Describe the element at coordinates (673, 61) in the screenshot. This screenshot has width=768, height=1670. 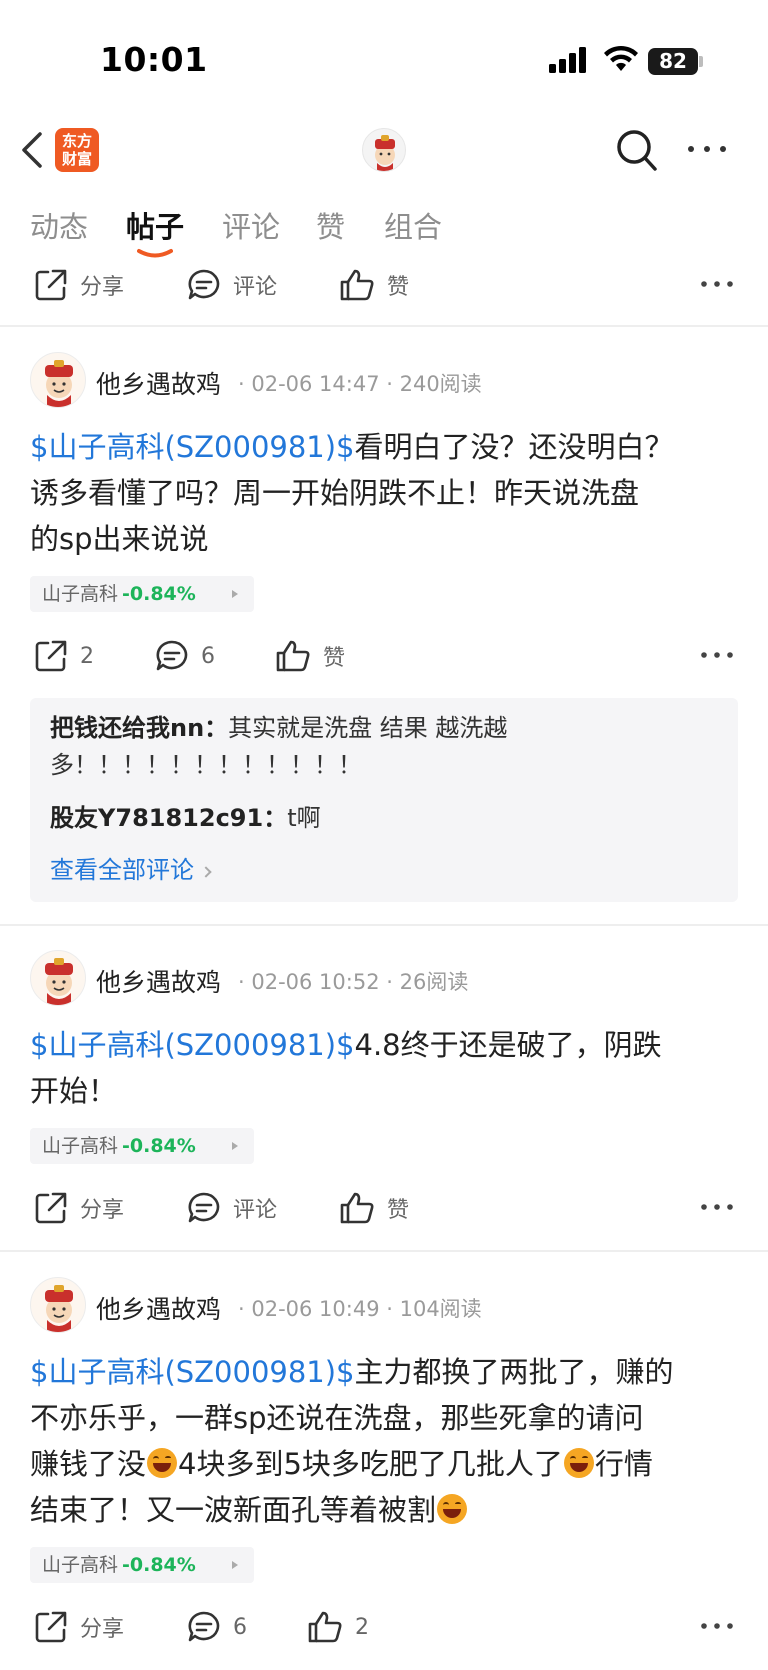
I see `battery-indicator: 82` at that location.